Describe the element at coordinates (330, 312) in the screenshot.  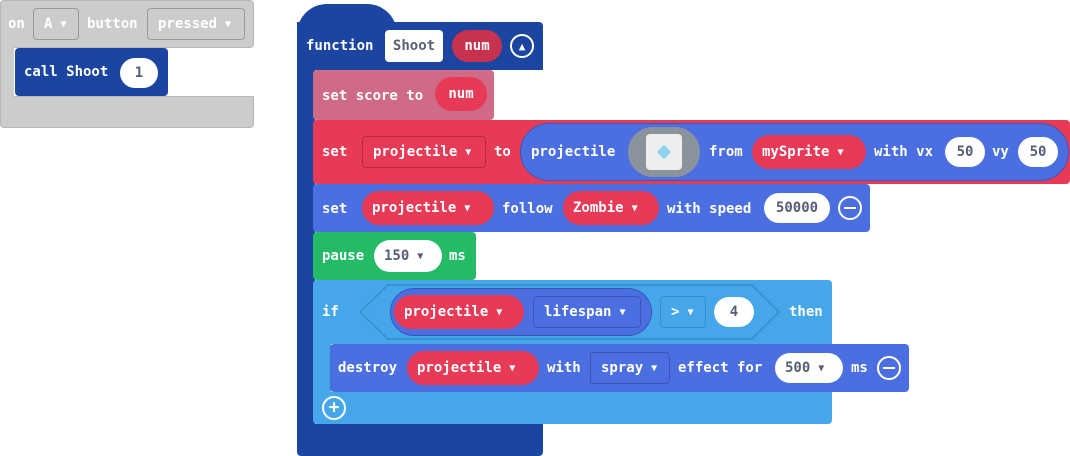
I see `if-label: if` at that location.